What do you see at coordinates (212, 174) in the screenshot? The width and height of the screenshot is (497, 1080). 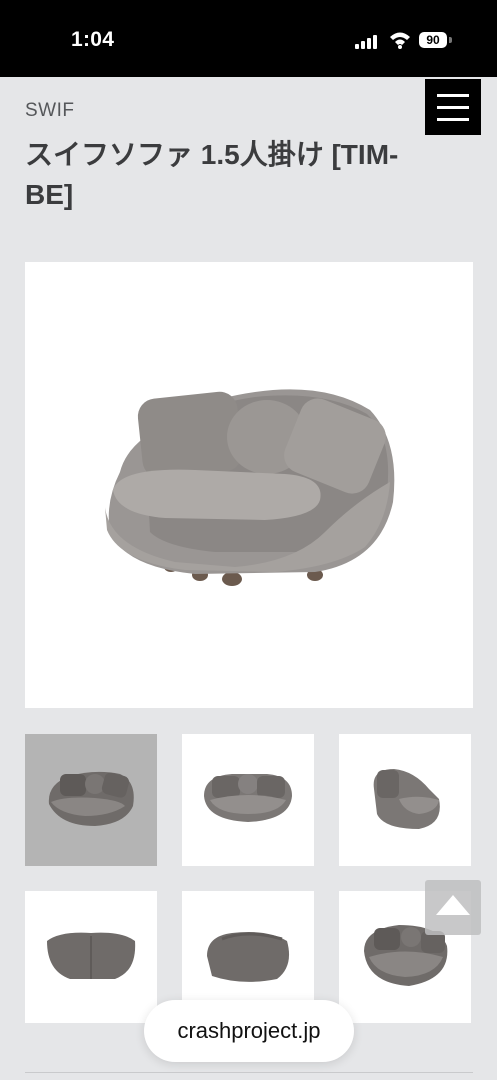 I see `product-title: スイフソファ 1.5人掛け [TIM-BE]` at bounding box center [212, 174].